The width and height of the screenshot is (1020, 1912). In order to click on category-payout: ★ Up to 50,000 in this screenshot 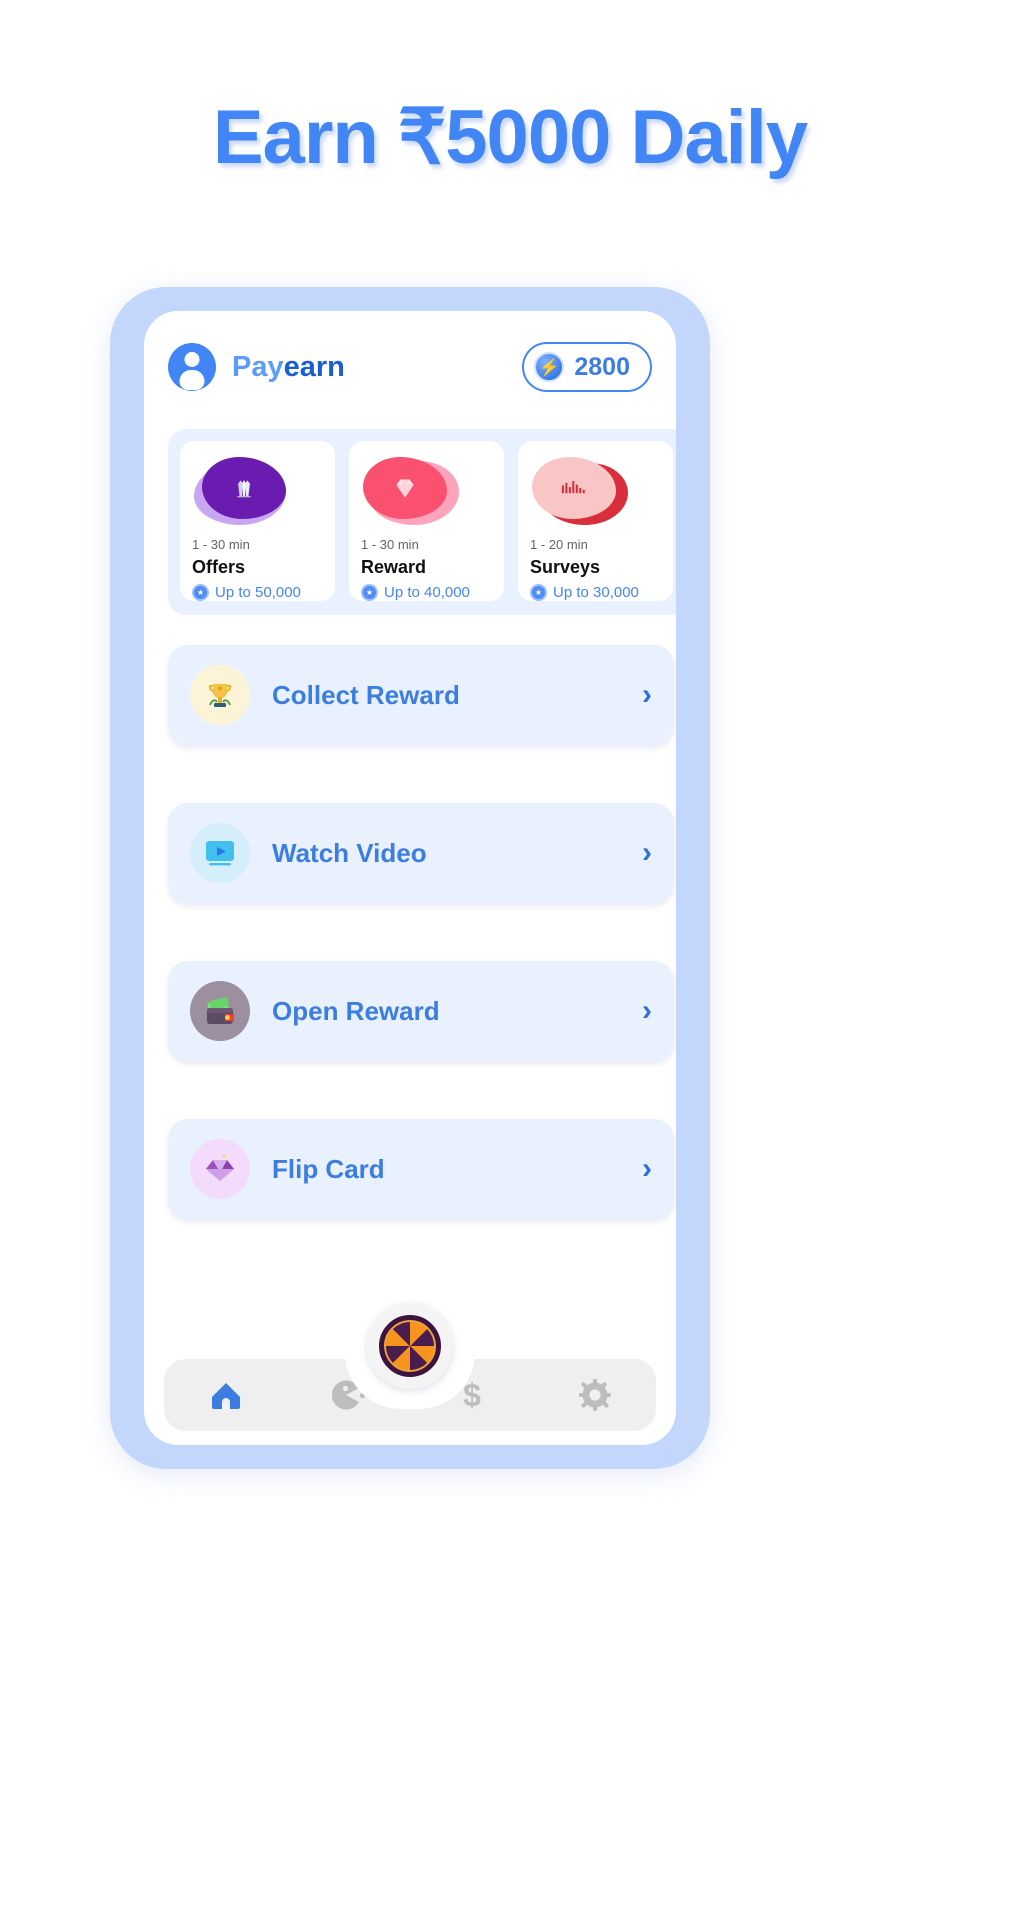, I will do `click(257, 592)`.